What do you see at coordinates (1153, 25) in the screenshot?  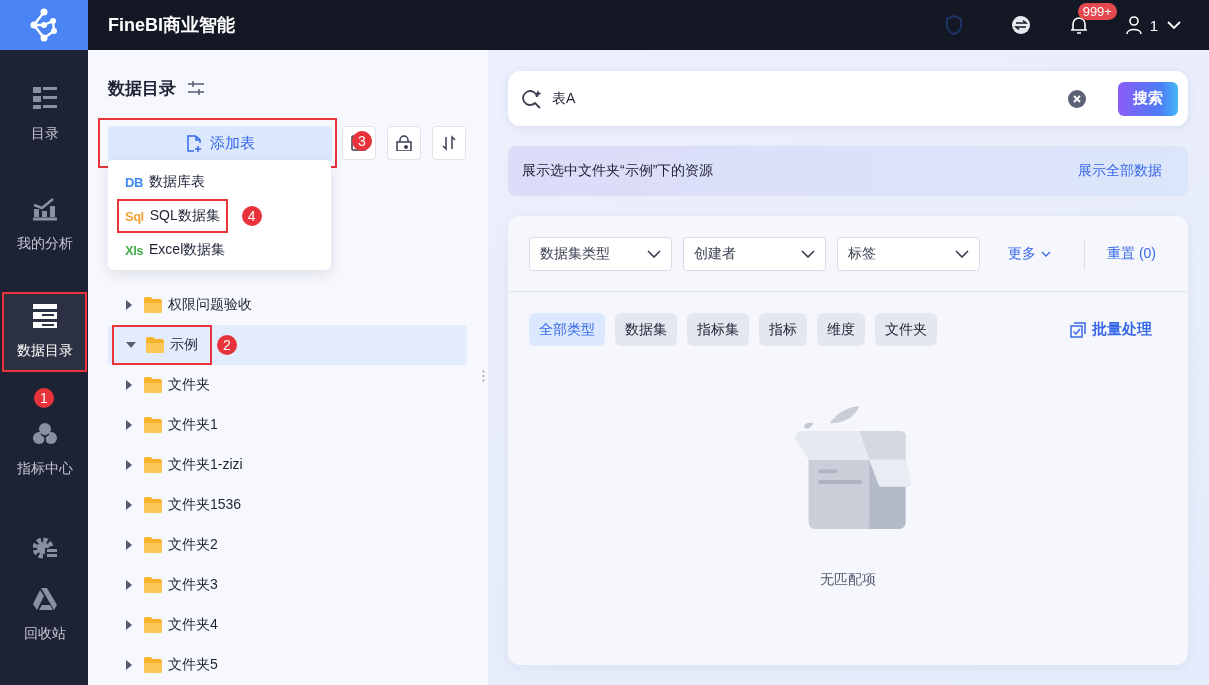 I see `user-name: 1` at bounding box center [1153, 25].